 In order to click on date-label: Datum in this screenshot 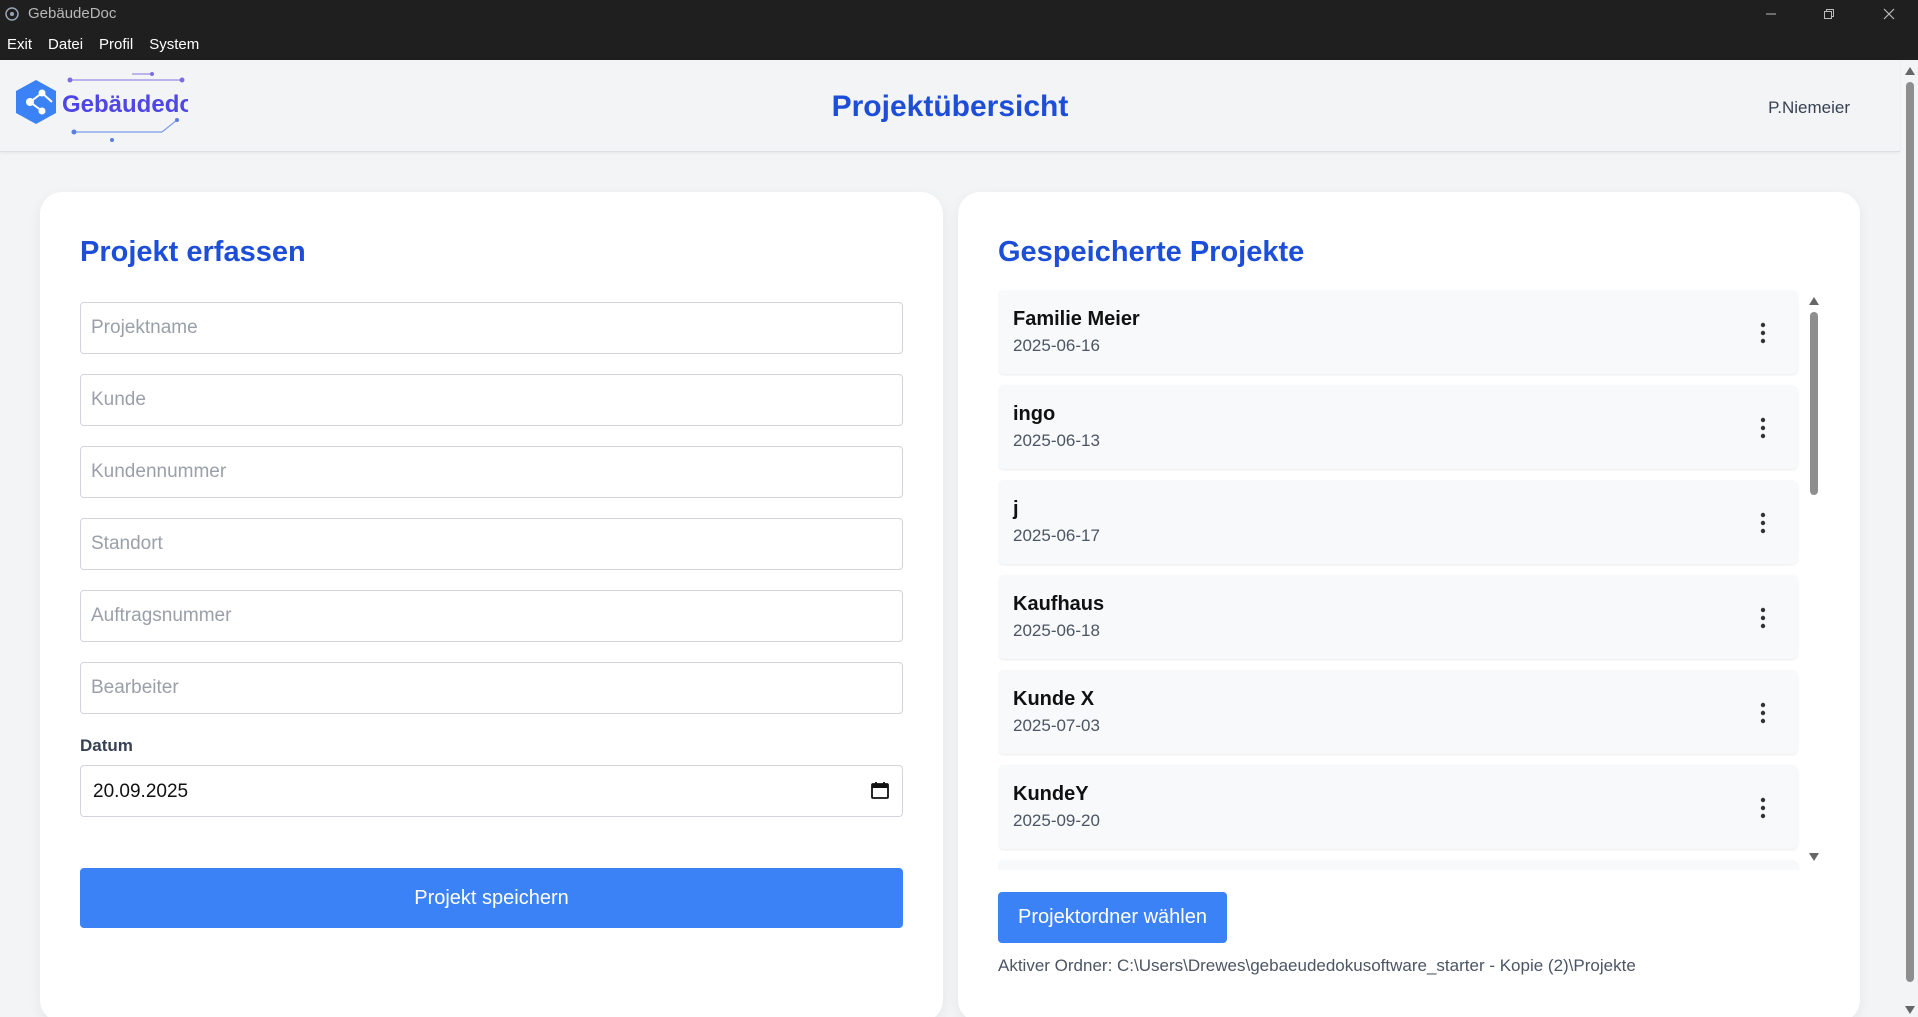, I will do `click(106, 745)`.